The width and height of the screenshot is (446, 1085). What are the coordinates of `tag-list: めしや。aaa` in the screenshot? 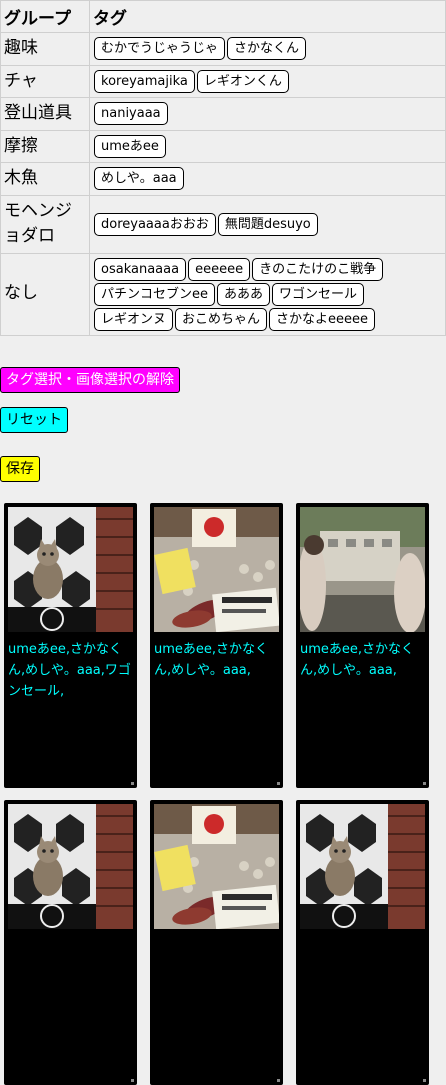 It's located at (267, 179).